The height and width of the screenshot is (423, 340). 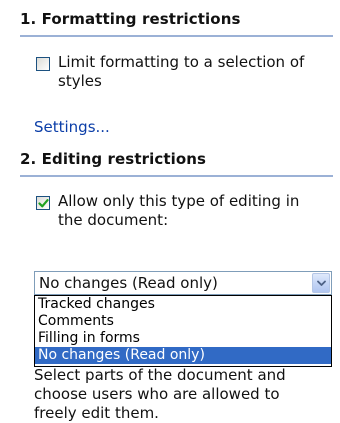 I want to click on dropdown-option-filling-in-forms: Filling in forms, so click(x=183, y=338).